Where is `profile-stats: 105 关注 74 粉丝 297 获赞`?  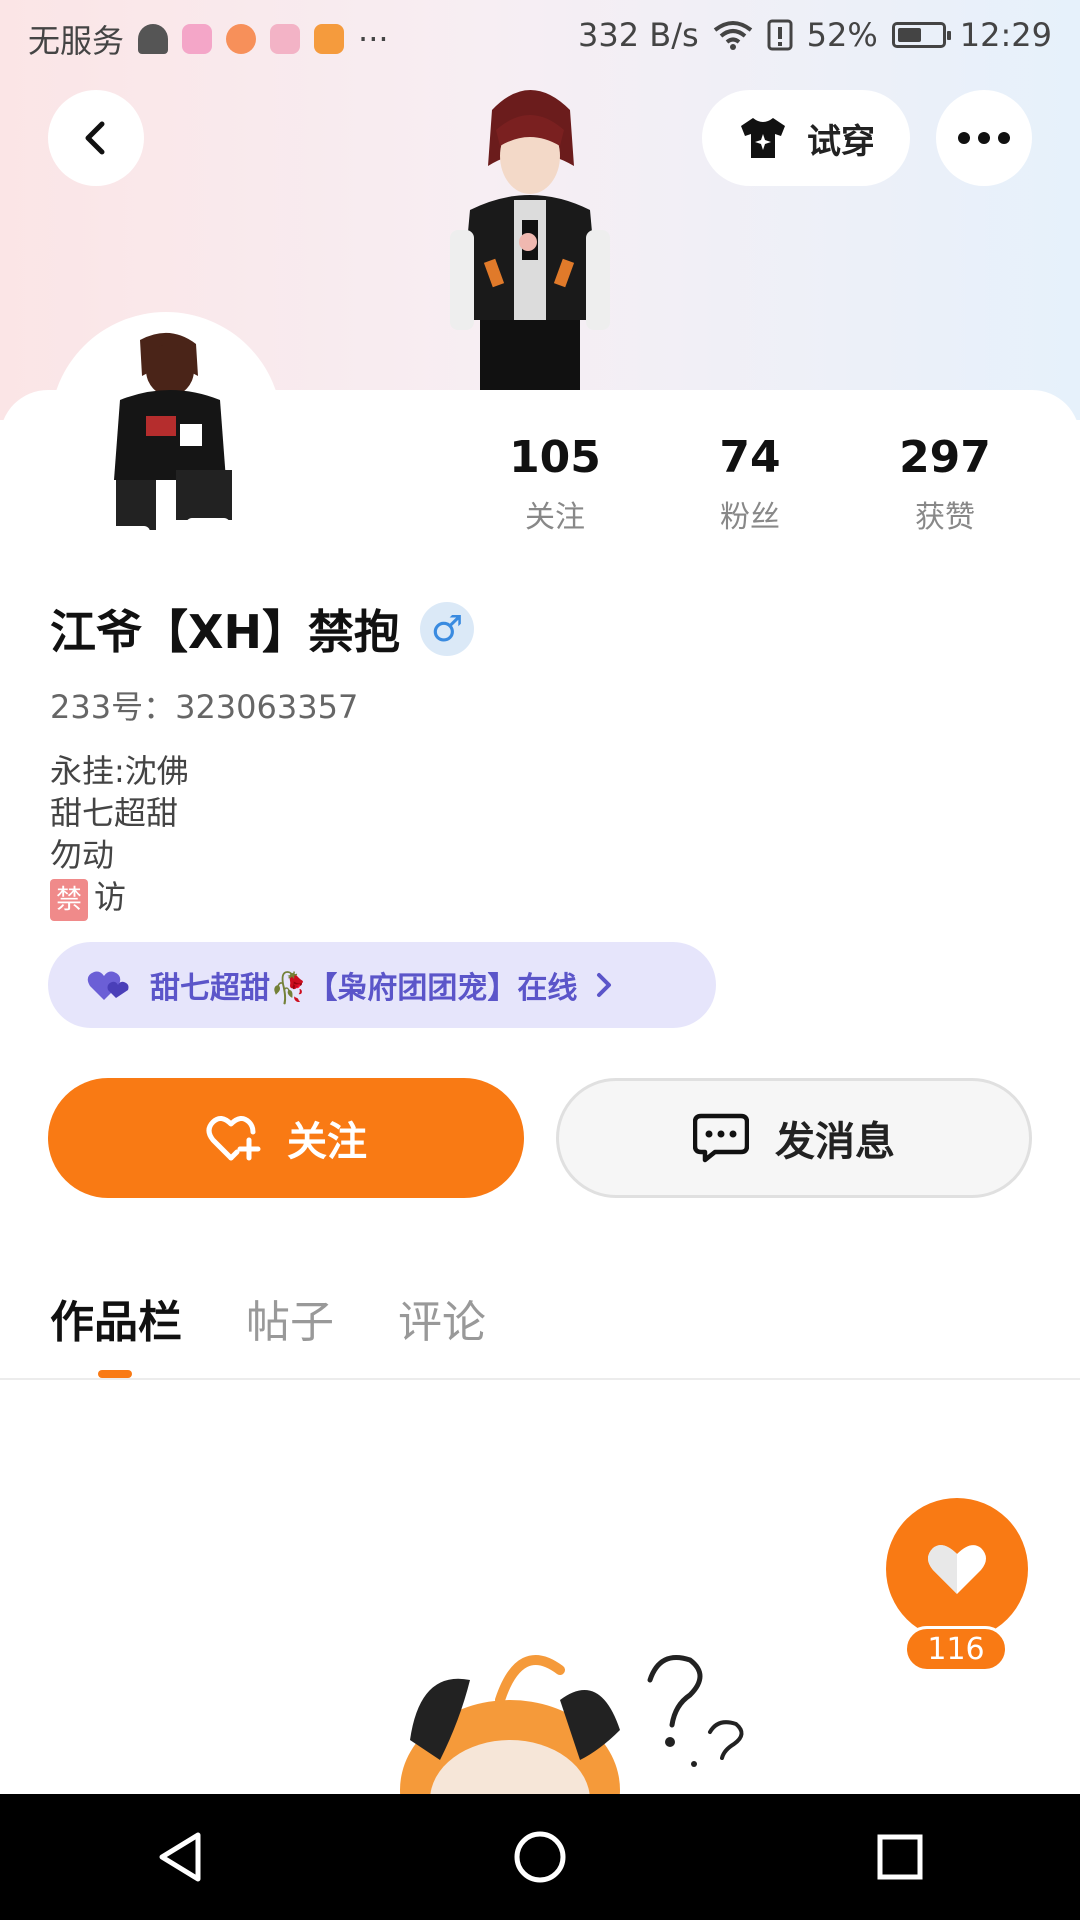
profile-stats: 105 关注 74 粉丝 297 获赞 is located at coordinates (750, 483).